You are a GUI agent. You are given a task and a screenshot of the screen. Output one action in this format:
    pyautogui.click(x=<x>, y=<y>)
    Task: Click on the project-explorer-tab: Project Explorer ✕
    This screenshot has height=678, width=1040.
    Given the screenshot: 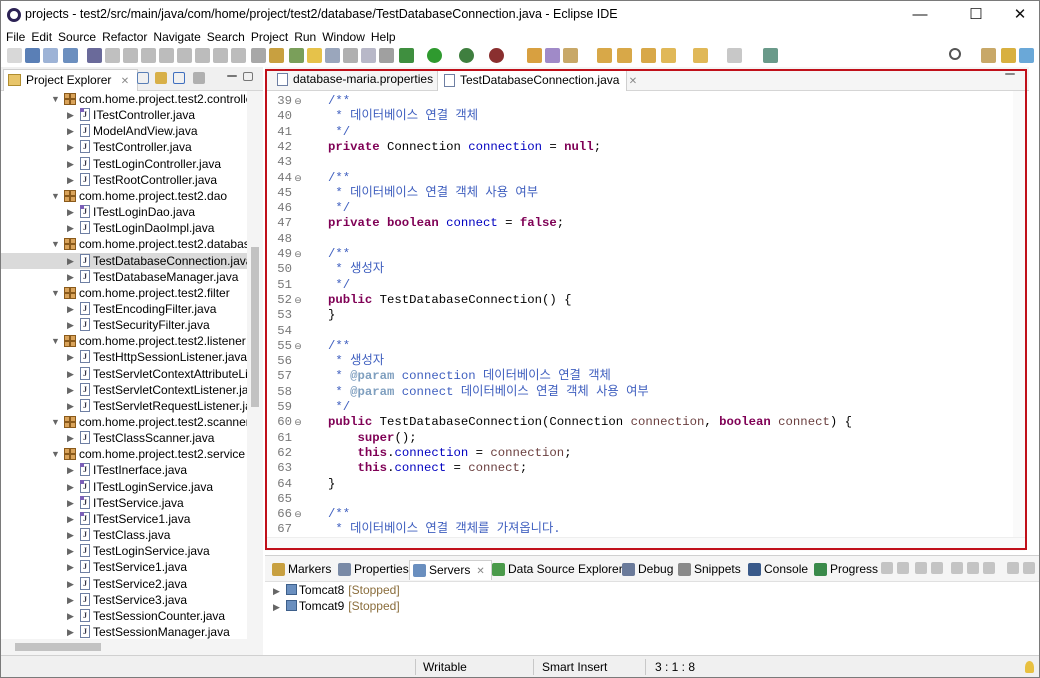 What is the action you would take?
    pyautogui.click(x=71, y=80)
    